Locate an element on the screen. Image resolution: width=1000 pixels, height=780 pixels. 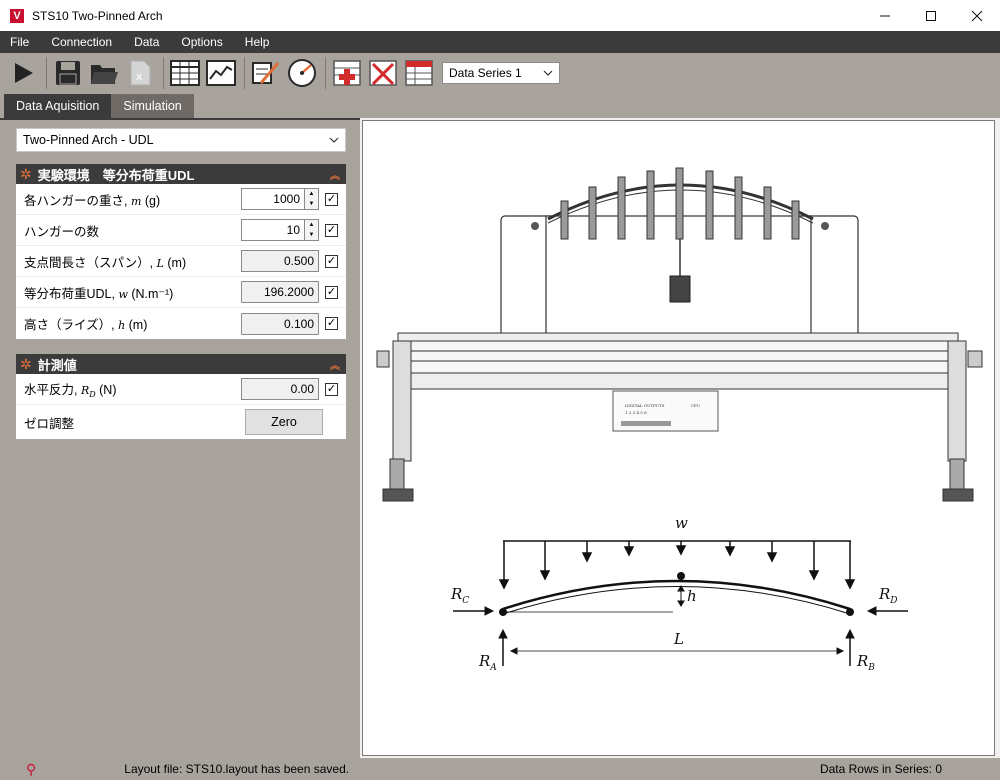
hanger-mass-label: 各ハンガーの重さ, m (g) is located at coordinates (92, 200).